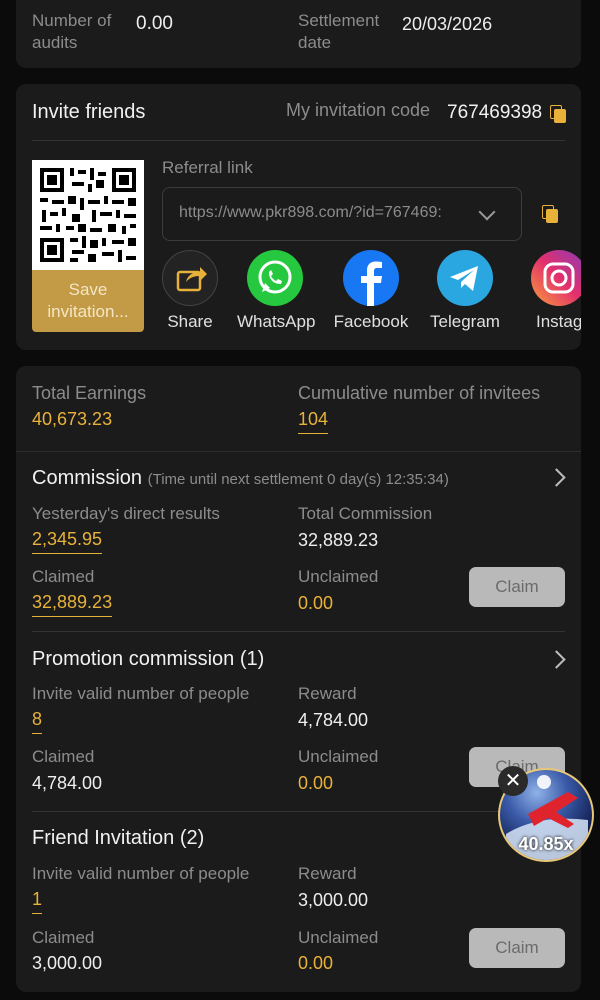 This screenshot has width=600, height=1000. I want to click on promotion-title: Promotion commission (1), so click(148, 659).